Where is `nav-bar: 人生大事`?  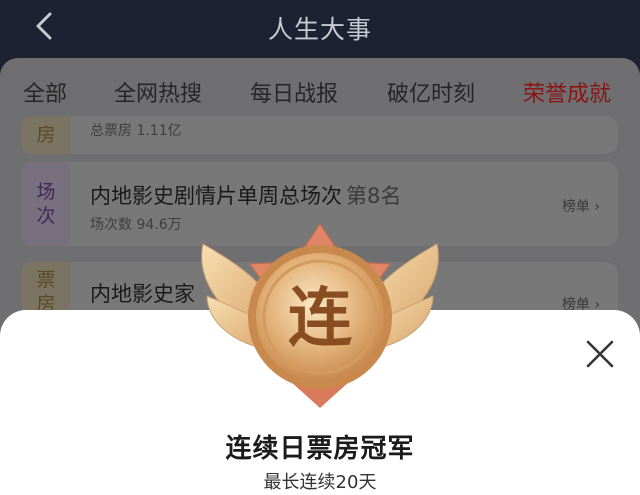
nav-bar: 人生大事 is located at coordinates (320, 29).